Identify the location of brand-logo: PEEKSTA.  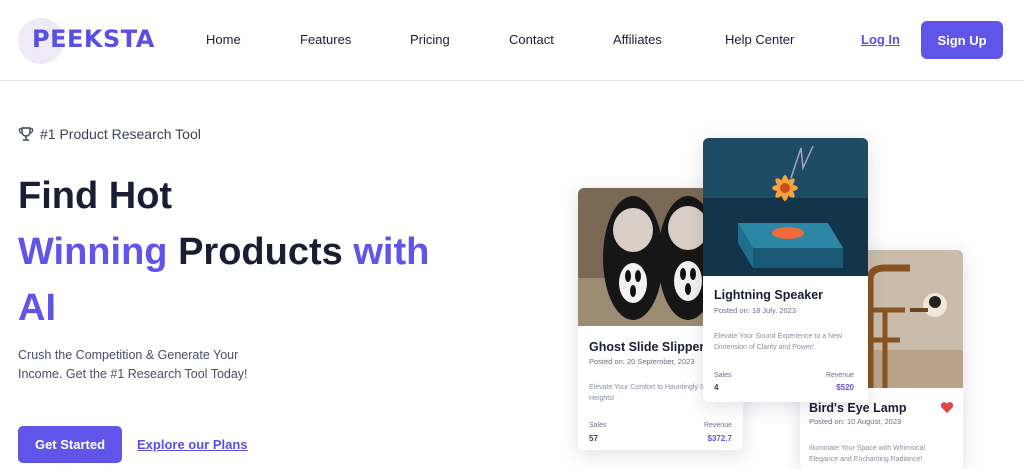
(86, 39).